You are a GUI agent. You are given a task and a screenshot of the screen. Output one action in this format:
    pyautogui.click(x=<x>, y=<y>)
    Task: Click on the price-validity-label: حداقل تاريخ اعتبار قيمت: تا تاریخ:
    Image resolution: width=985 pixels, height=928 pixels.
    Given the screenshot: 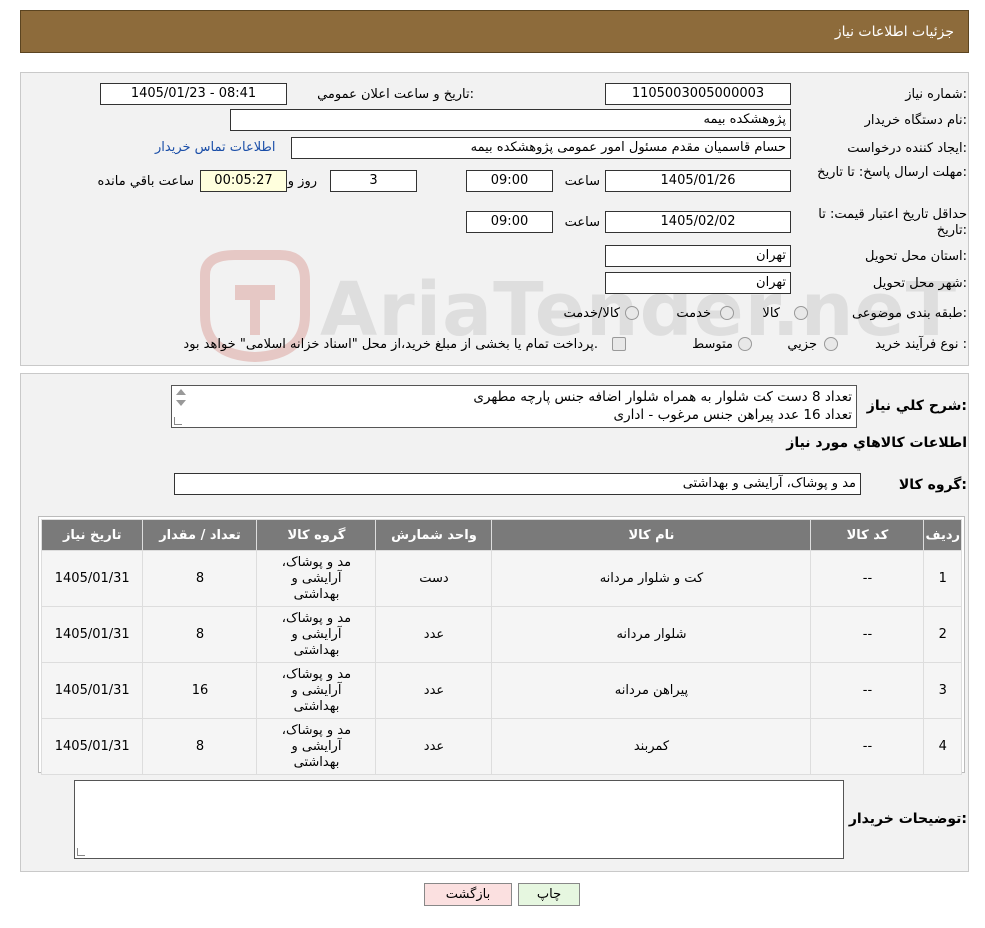 What is the action you would take?
    pyautogui.click(x=892, y=222)
    